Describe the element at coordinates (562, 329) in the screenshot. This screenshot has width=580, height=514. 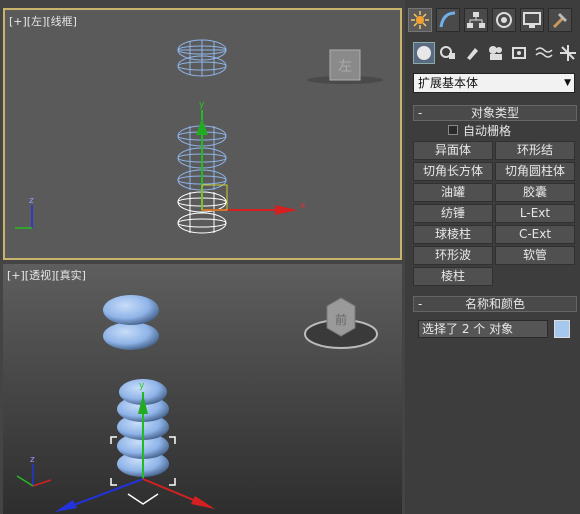
I see `object-color-swatch` at that location.